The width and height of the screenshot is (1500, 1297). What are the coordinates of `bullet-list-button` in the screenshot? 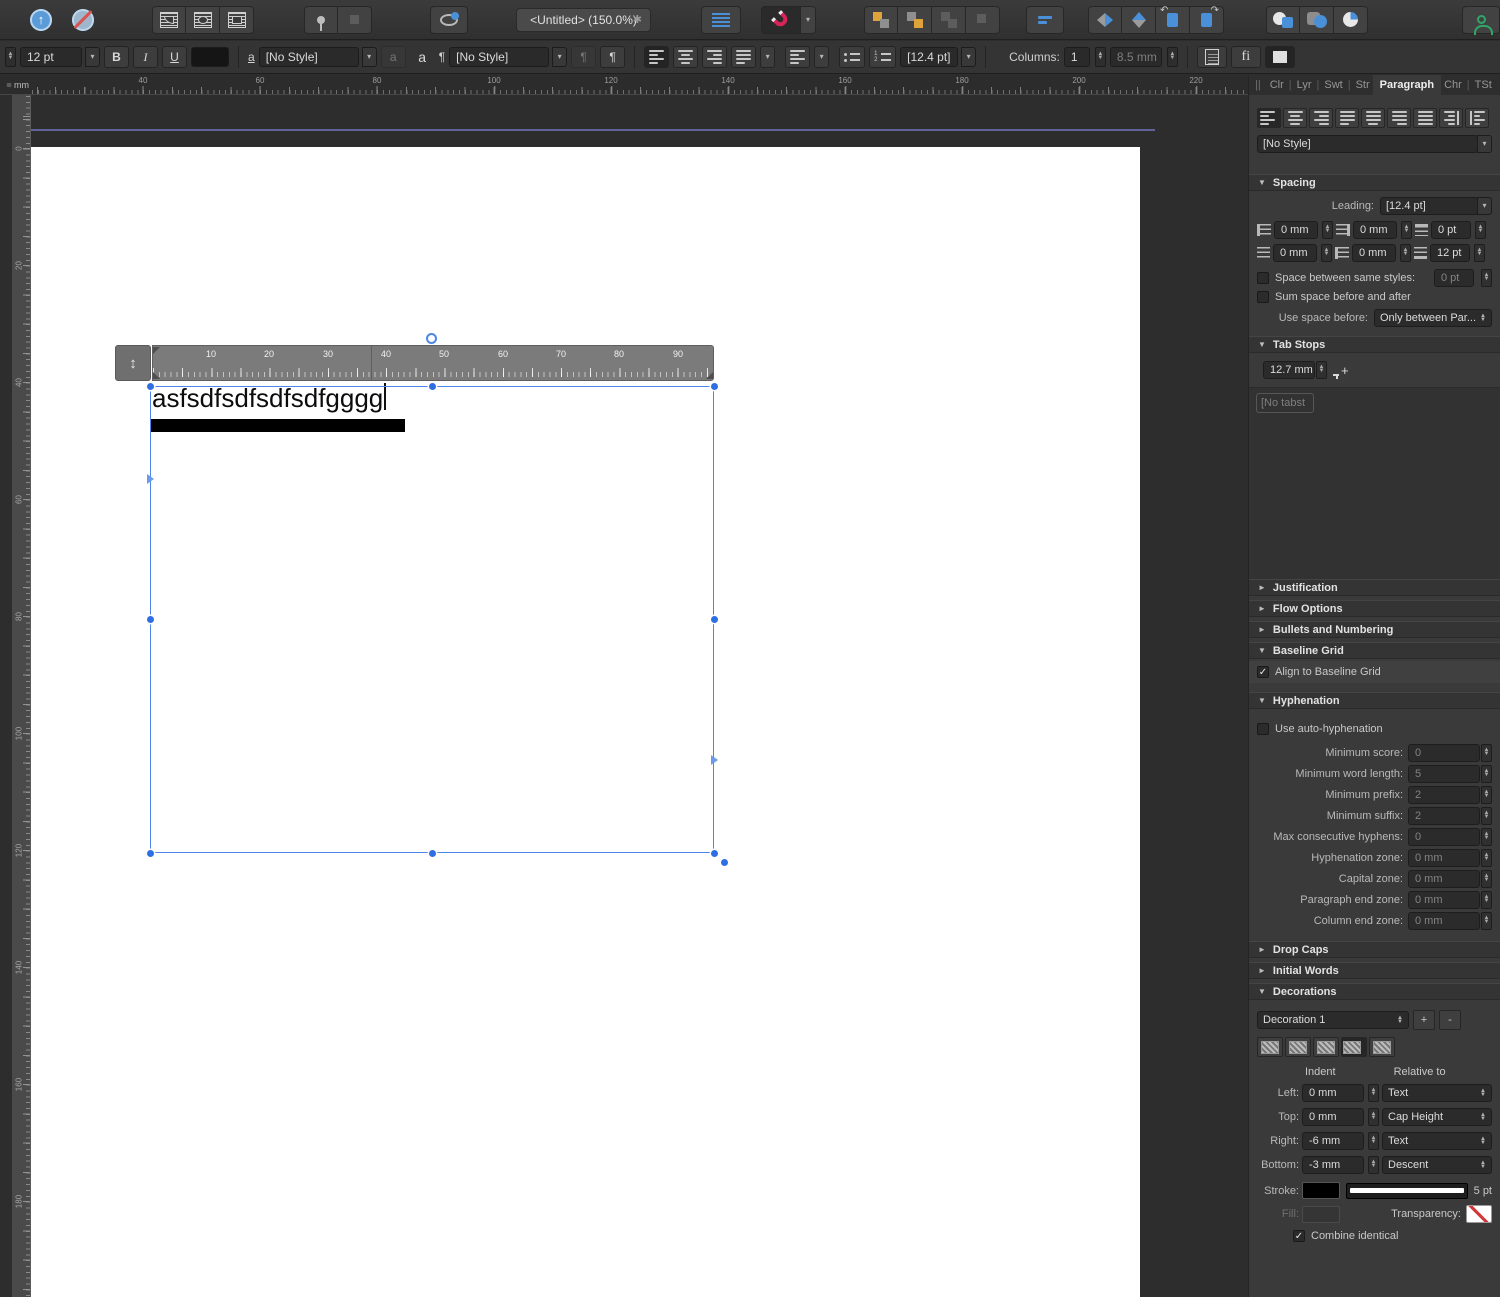 It's located at (852, 57).